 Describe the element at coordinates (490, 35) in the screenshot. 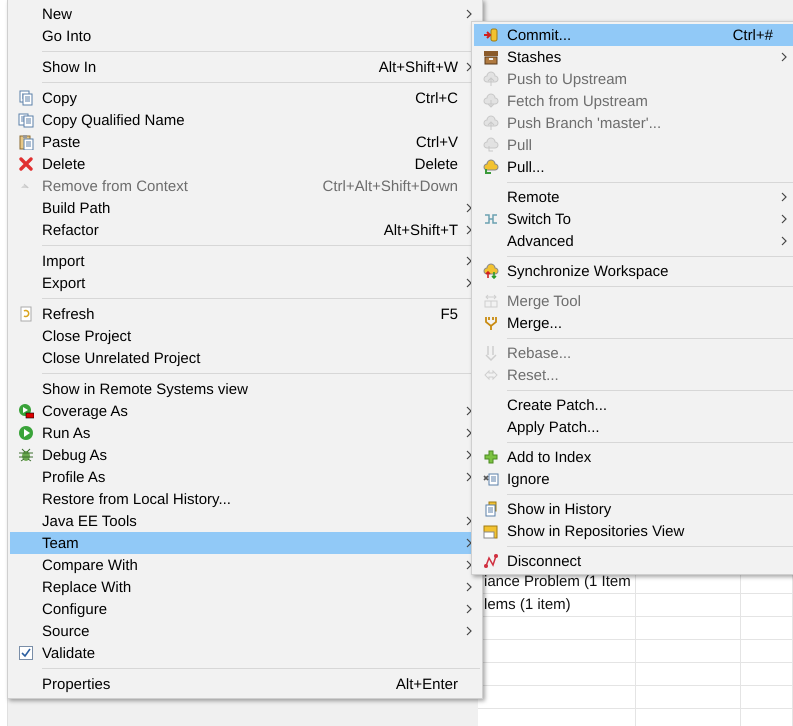

I see `commit-icon` at that location.